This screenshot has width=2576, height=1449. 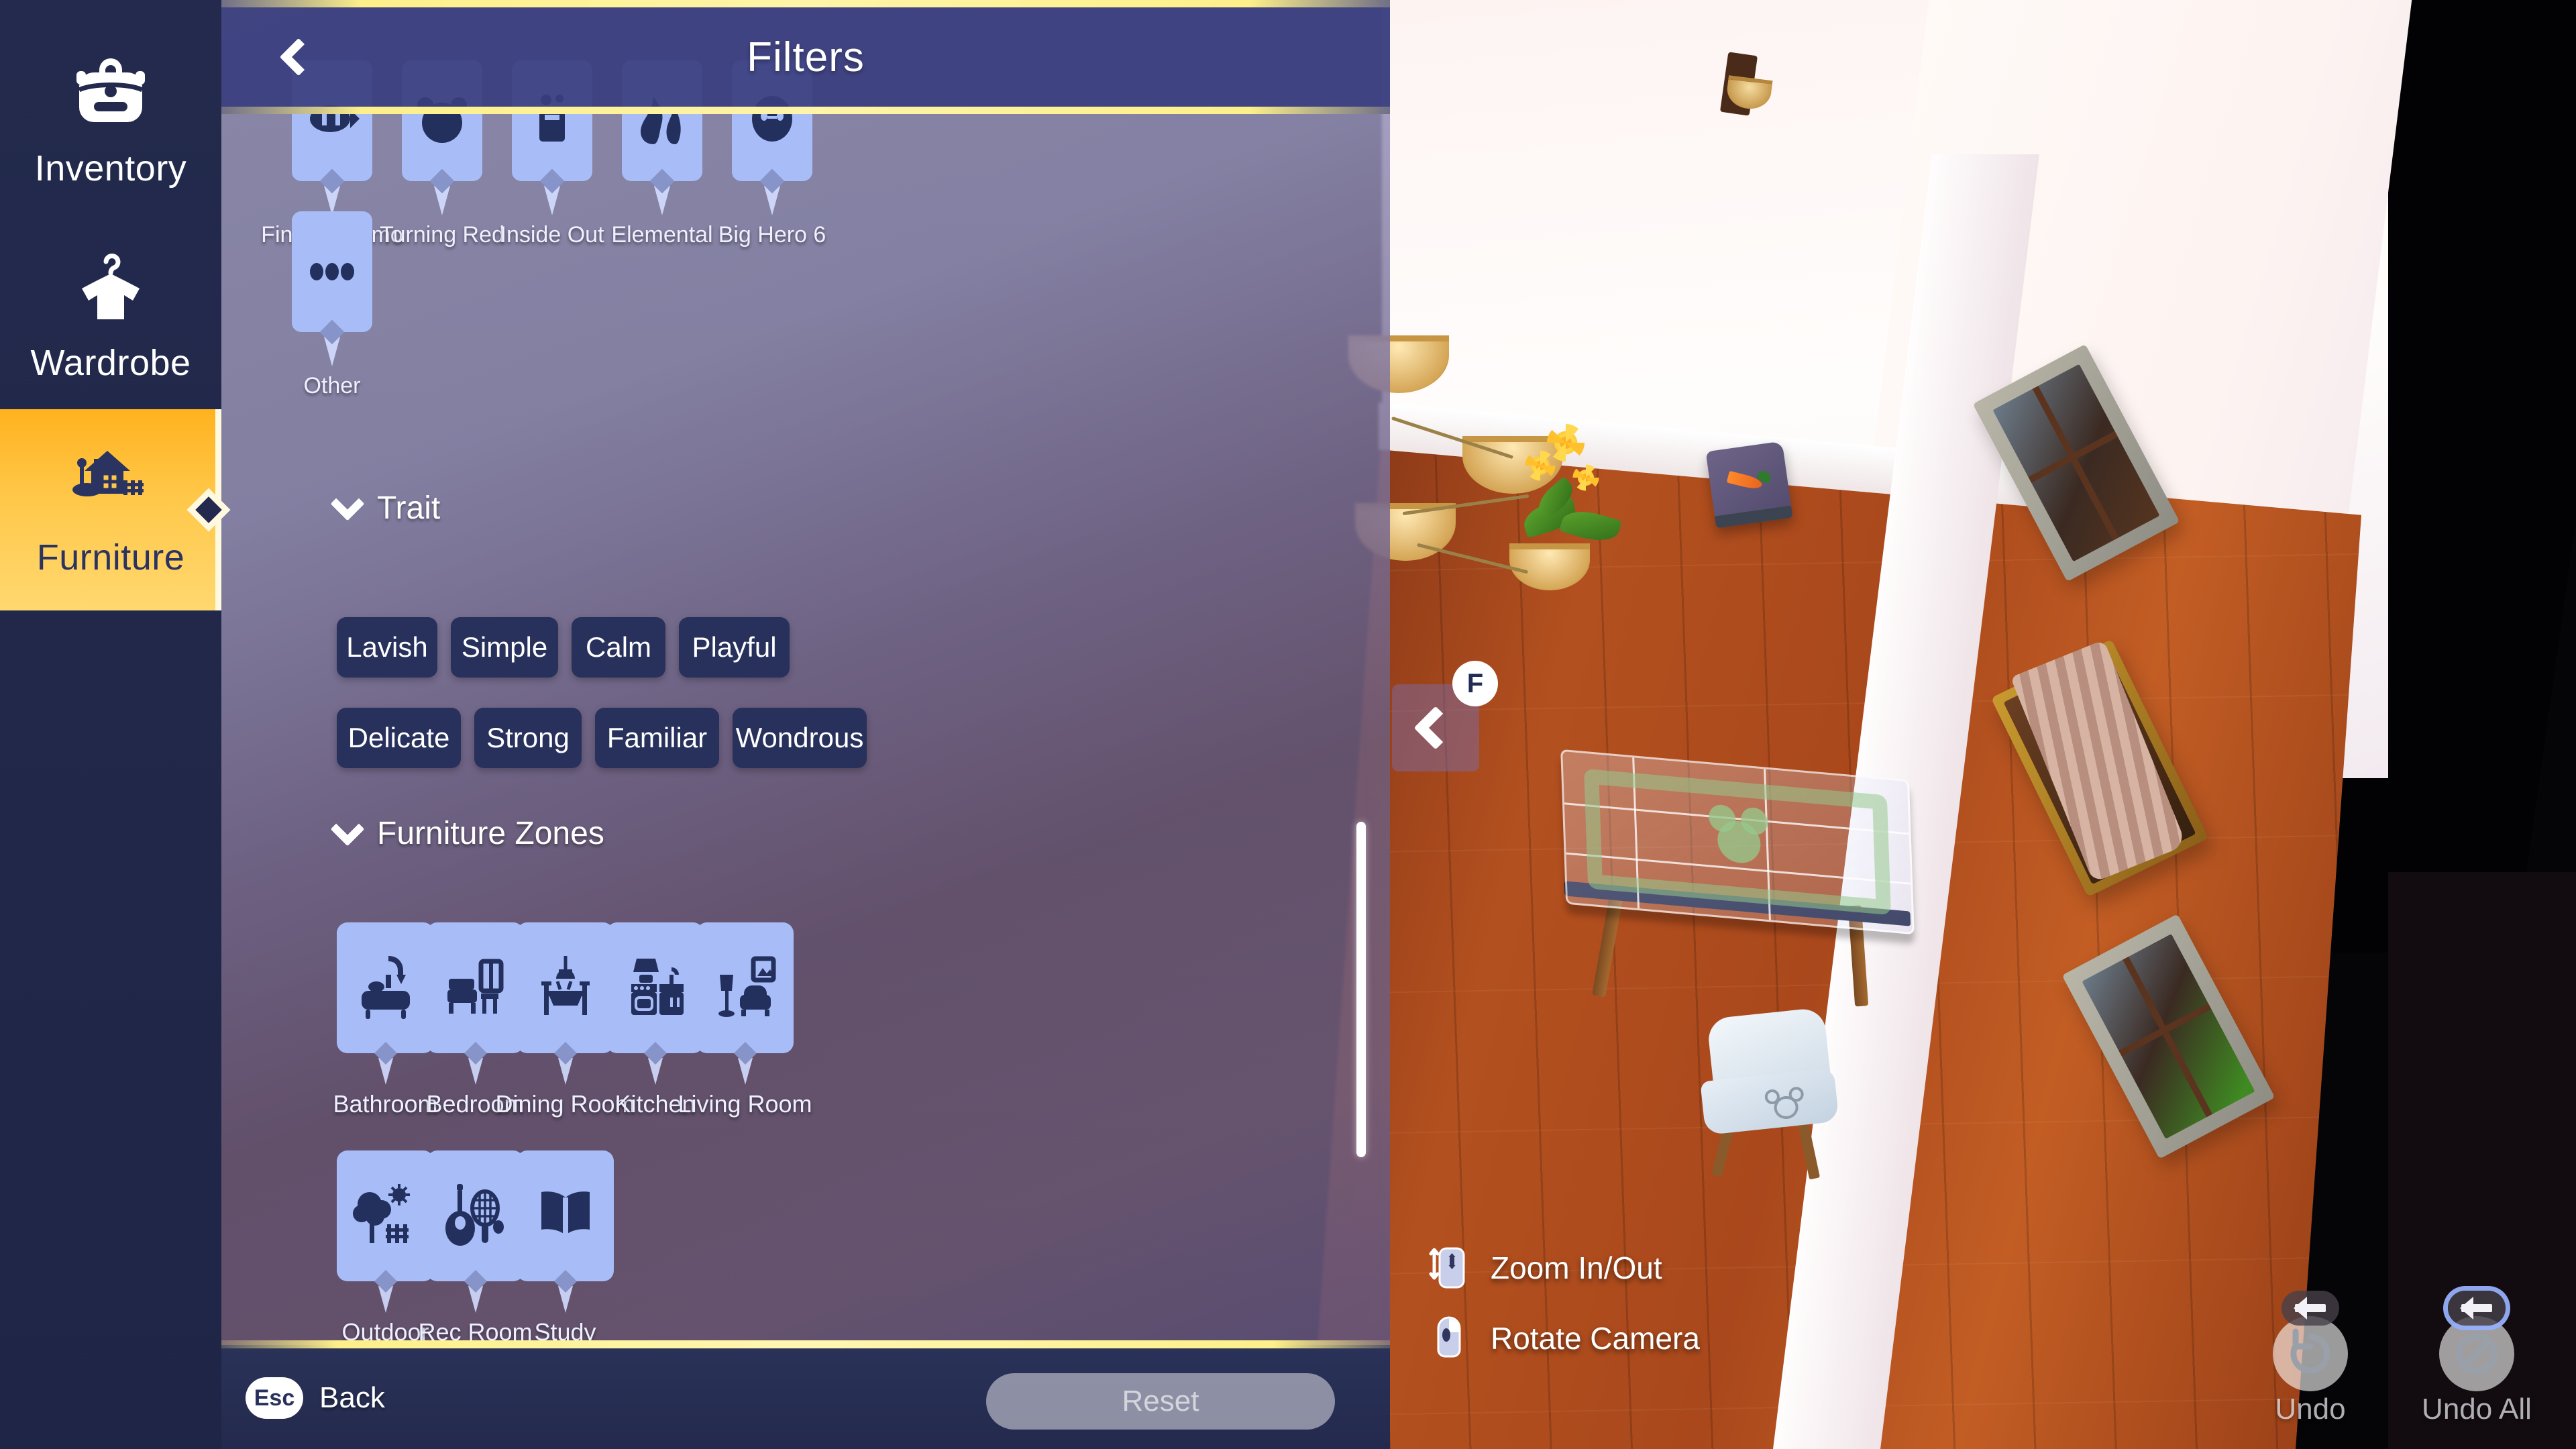 I want to click on undo-button: Undo, so click(x=2310, y=1358).